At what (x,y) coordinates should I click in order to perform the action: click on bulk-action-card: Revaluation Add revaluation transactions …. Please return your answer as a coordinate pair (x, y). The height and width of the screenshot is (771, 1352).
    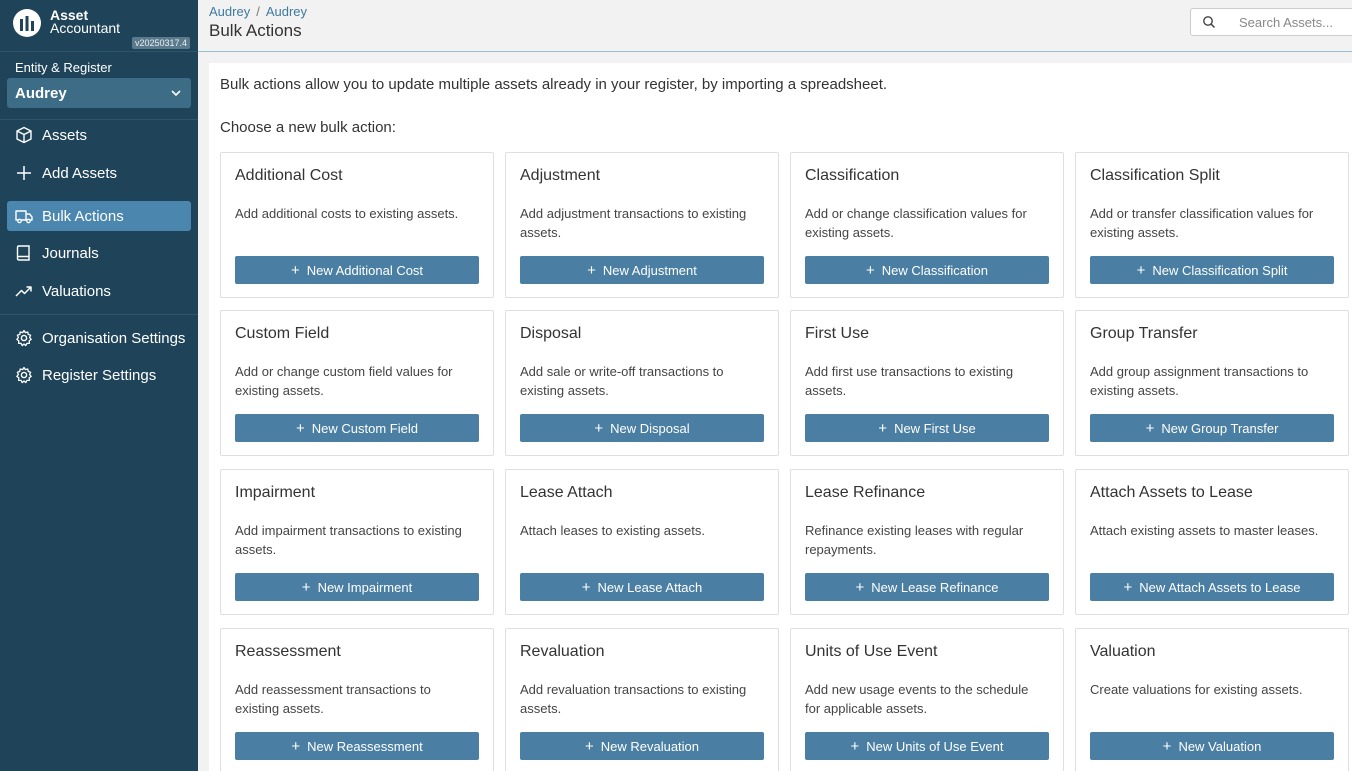
    Looking at the image, I should click on (642, 699).